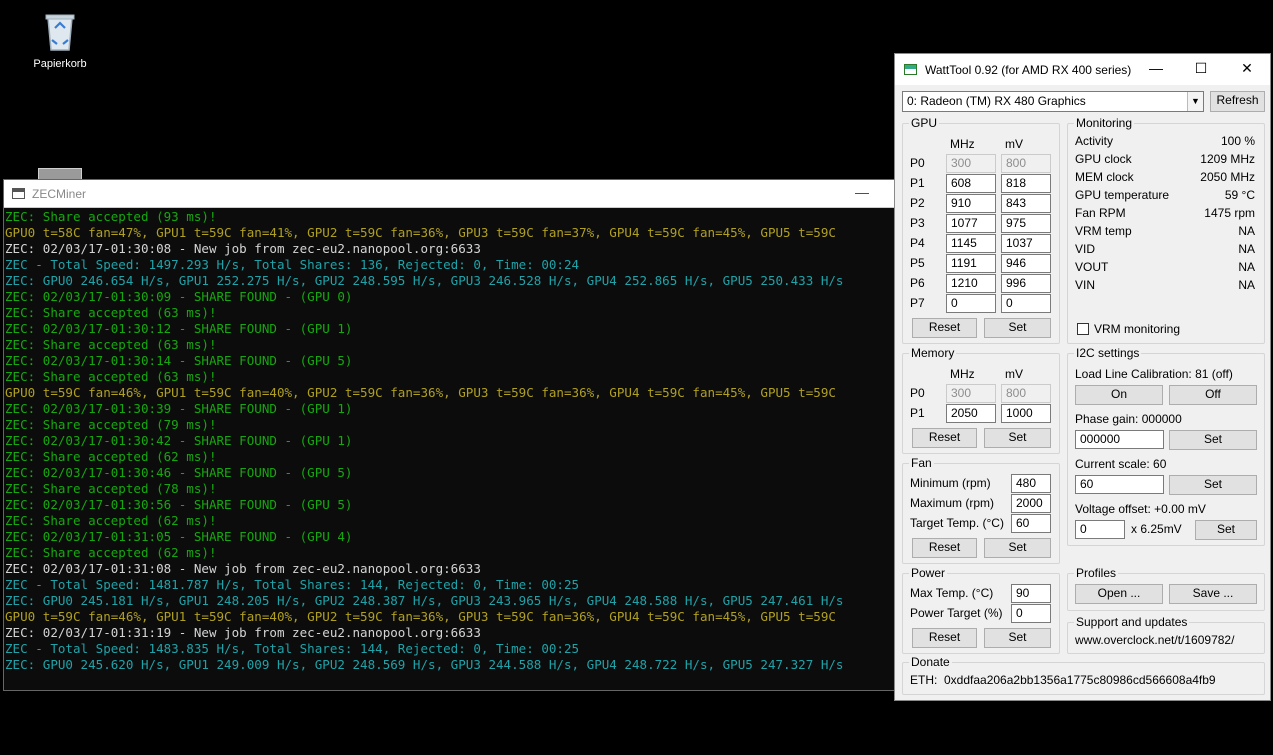  I want to click on gpu-pstate-label: P0, so click(917, 163).